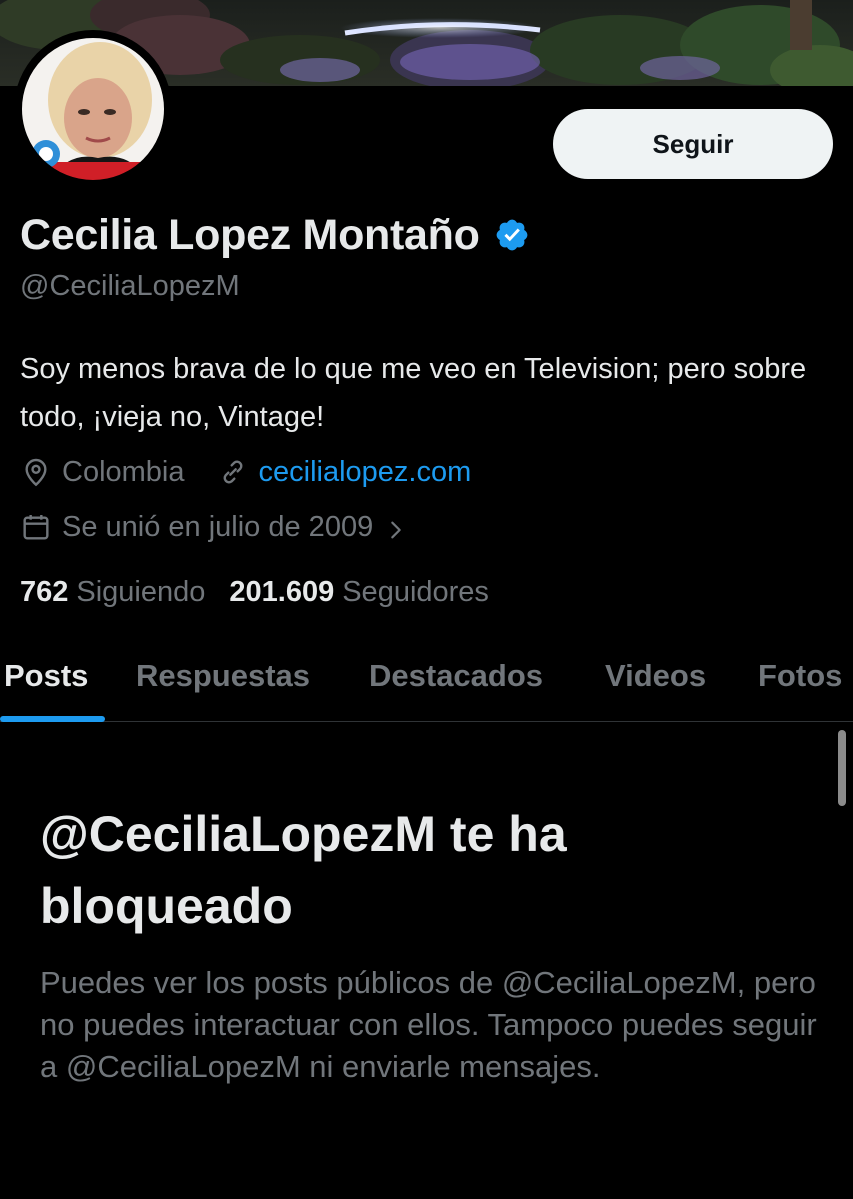 The height and width of the screenshot is (1199, 853). Describe the element at coordinates (396, 527) in the screenshot. I see `chevron-right-icon` at that location.